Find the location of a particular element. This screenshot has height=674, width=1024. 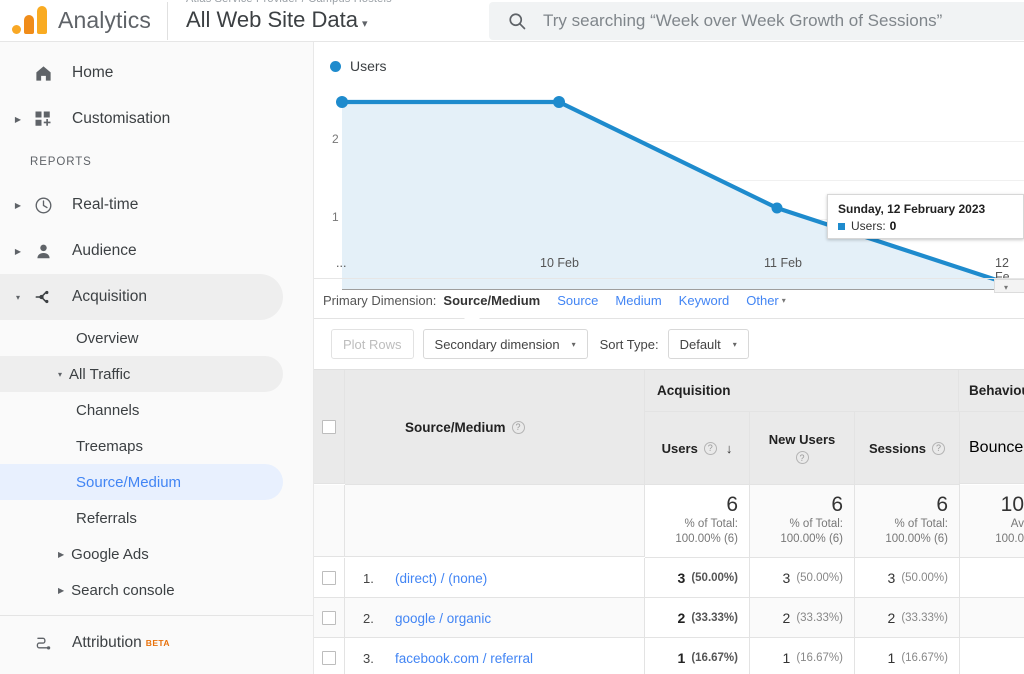

row-new-users-value: 3 is located at coordinates (786, 578).